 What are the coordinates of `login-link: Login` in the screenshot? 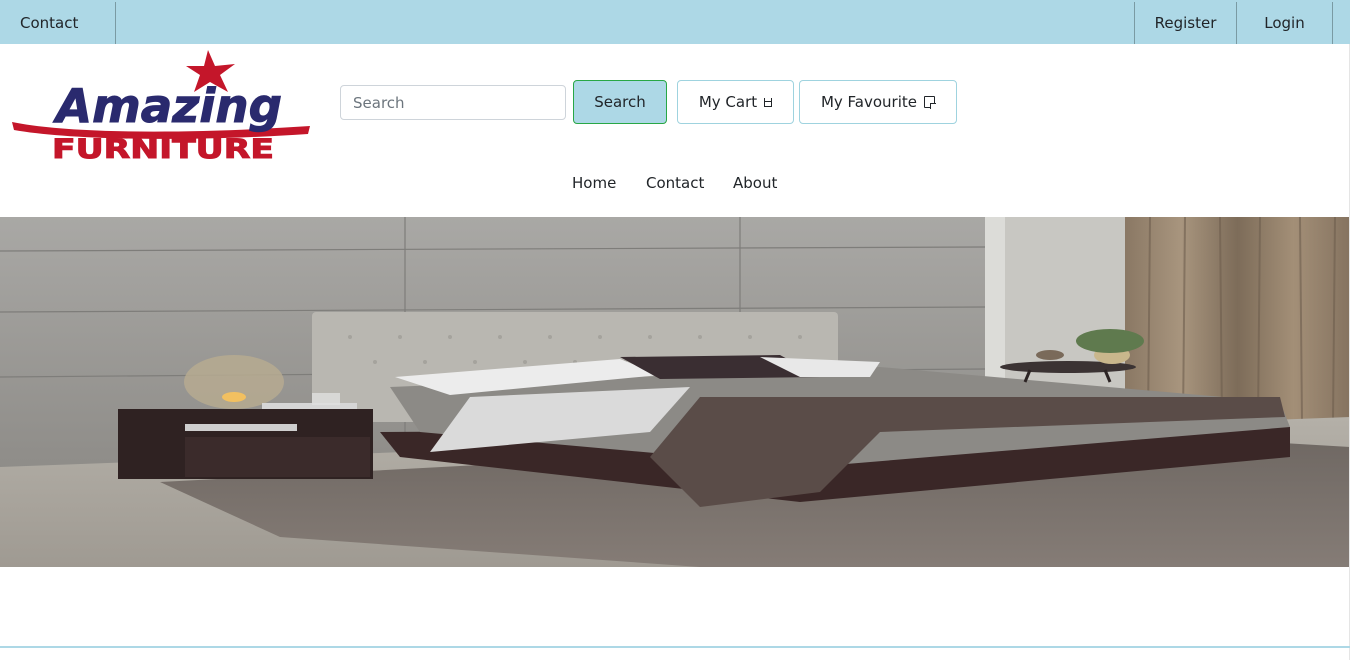 It's located at (1285, 23).